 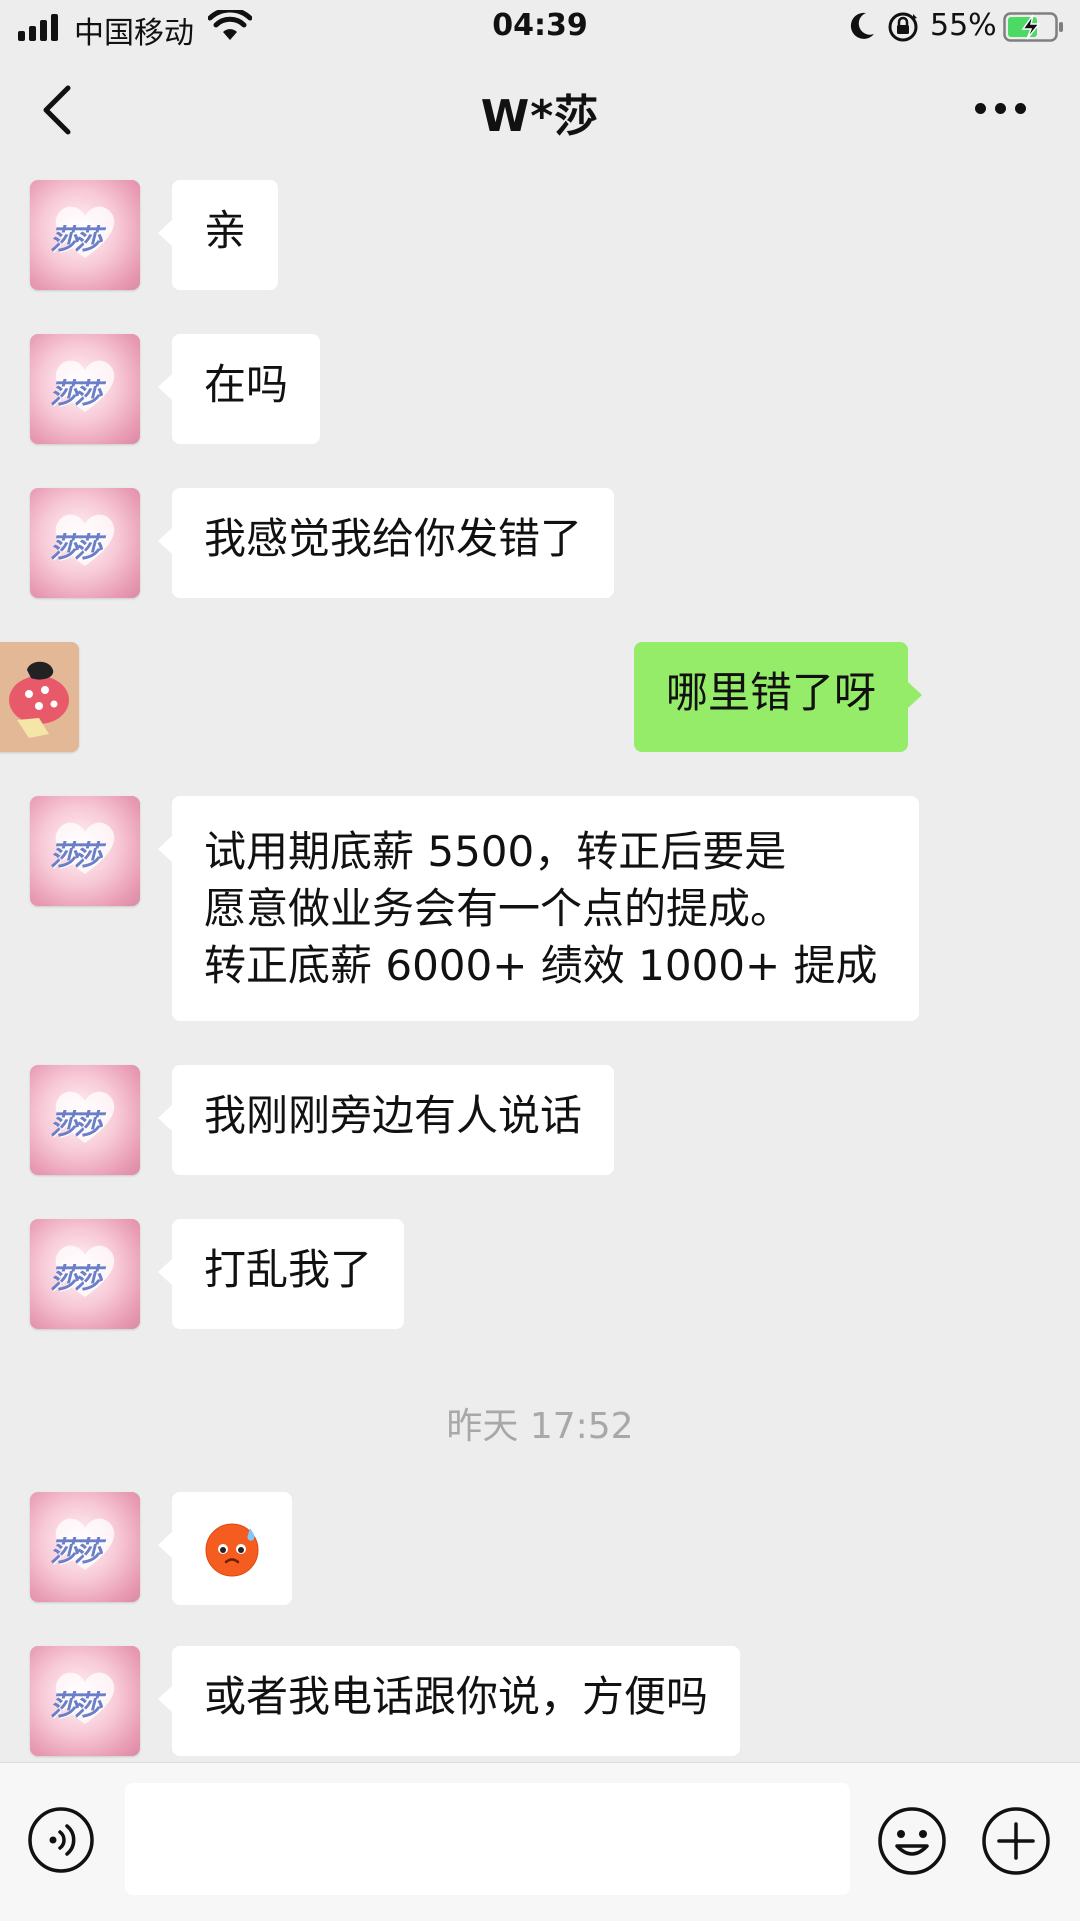 What do you see at coordinates (386, 1120) in the screenshot?
I see `message-bubble: 我刚刚旁边有人说话` at bounding box center [386, 1120].